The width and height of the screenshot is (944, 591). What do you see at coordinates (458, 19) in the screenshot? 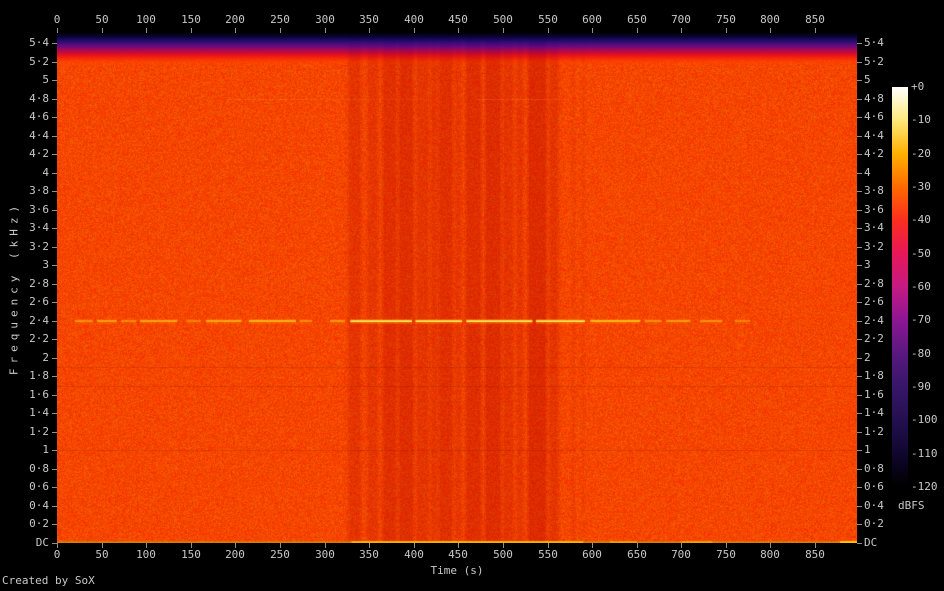
I see `x-tick-label: 450` at bounding box center [458, 19].